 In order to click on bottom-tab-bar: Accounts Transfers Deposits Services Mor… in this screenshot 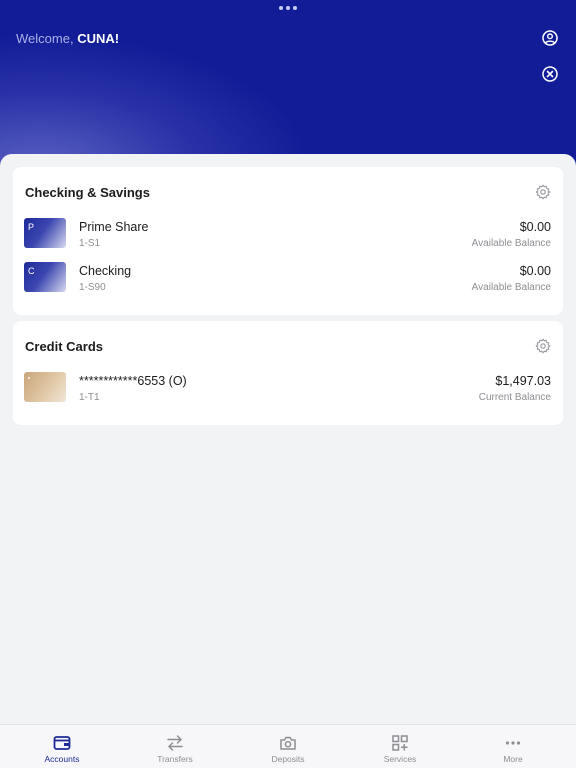, I will do `click(288, 746)`.